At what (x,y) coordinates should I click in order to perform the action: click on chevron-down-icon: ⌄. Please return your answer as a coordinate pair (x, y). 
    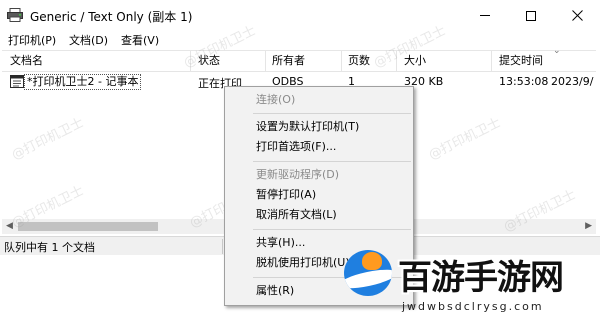
    Looking at the image, I should click on (557, 51).